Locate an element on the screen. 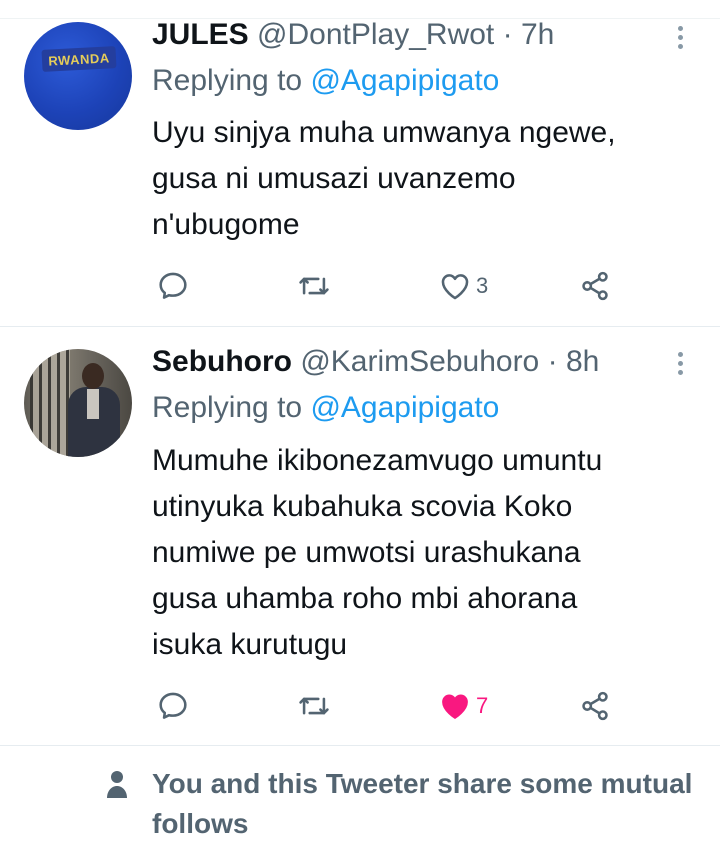 The width and height of the screenshot is (720, 851). timestamp: 7h is located at coordinates (537, 34).